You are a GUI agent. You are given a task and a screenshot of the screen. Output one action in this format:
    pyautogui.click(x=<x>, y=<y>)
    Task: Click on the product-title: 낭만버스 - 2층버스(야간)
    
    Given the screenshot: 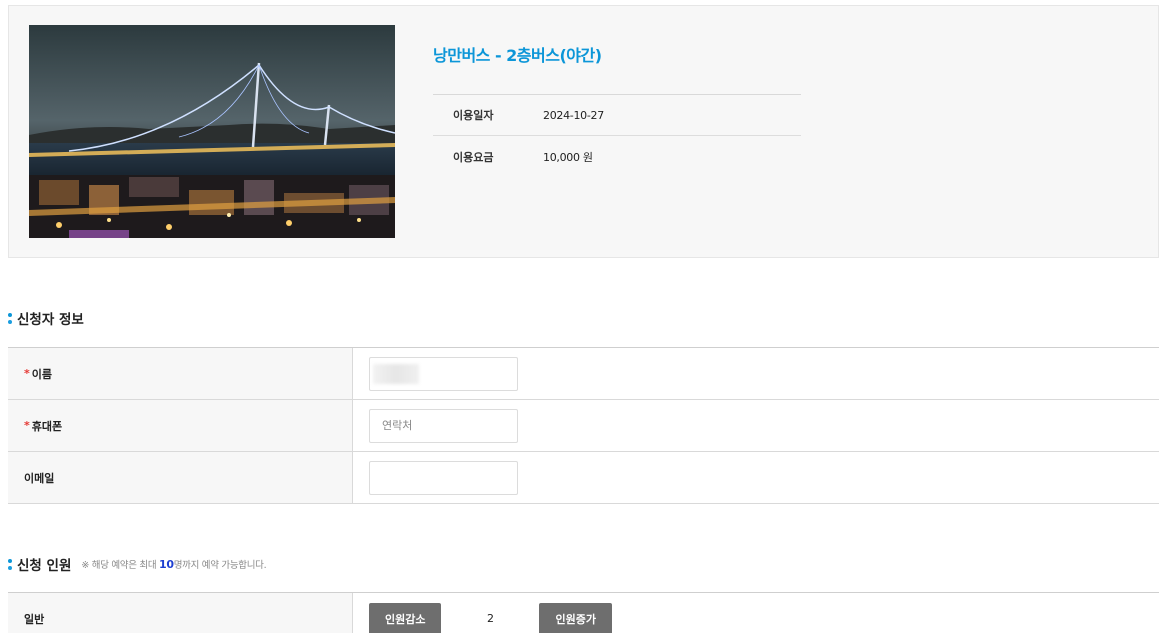 What is the action you would take?
    pyautogui.click(x=517, y=55)
    